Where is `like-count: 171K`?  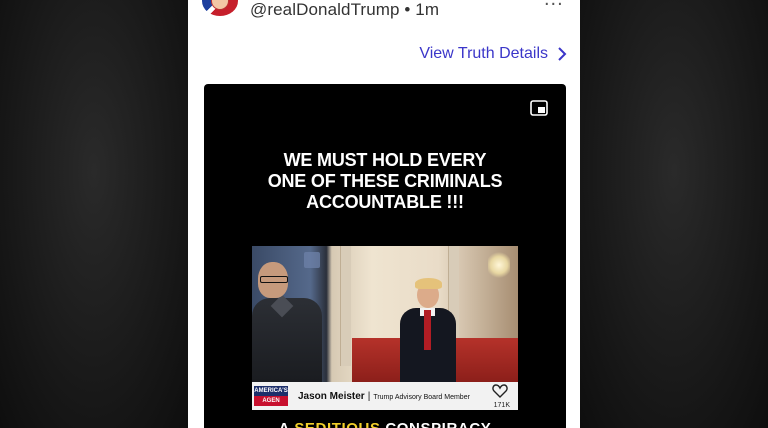 like-count: 171K is located at coordinates (501, 405).